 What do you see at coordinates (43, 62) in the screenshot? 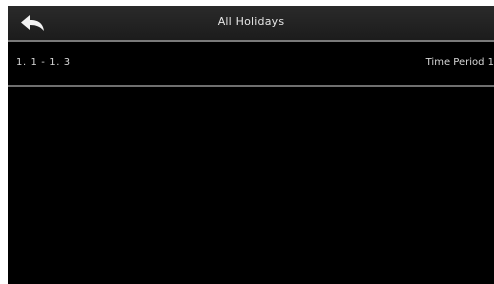
I see `holiday-date-range: 1. 1 - 1. 3` at bounding box center [43, 62].